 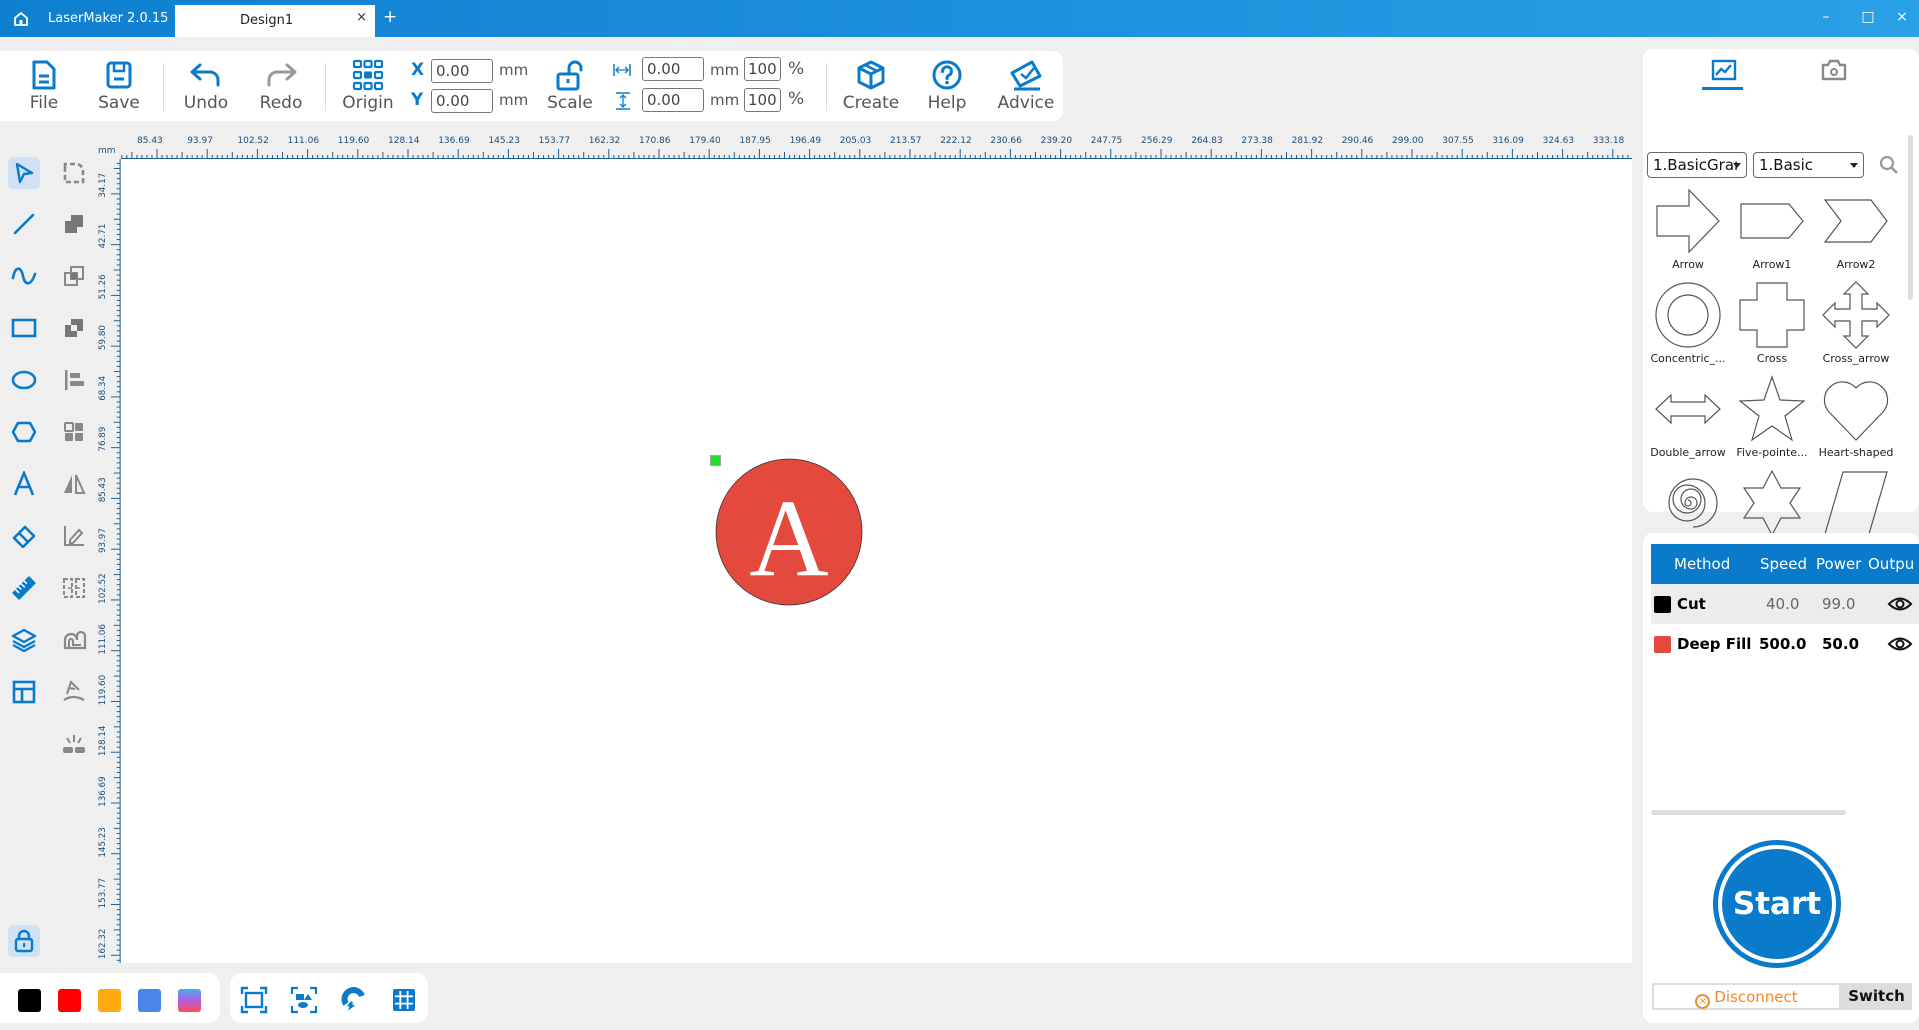 I want to click on canvas-object-circle-letter: A, so click(x=789, y=532).